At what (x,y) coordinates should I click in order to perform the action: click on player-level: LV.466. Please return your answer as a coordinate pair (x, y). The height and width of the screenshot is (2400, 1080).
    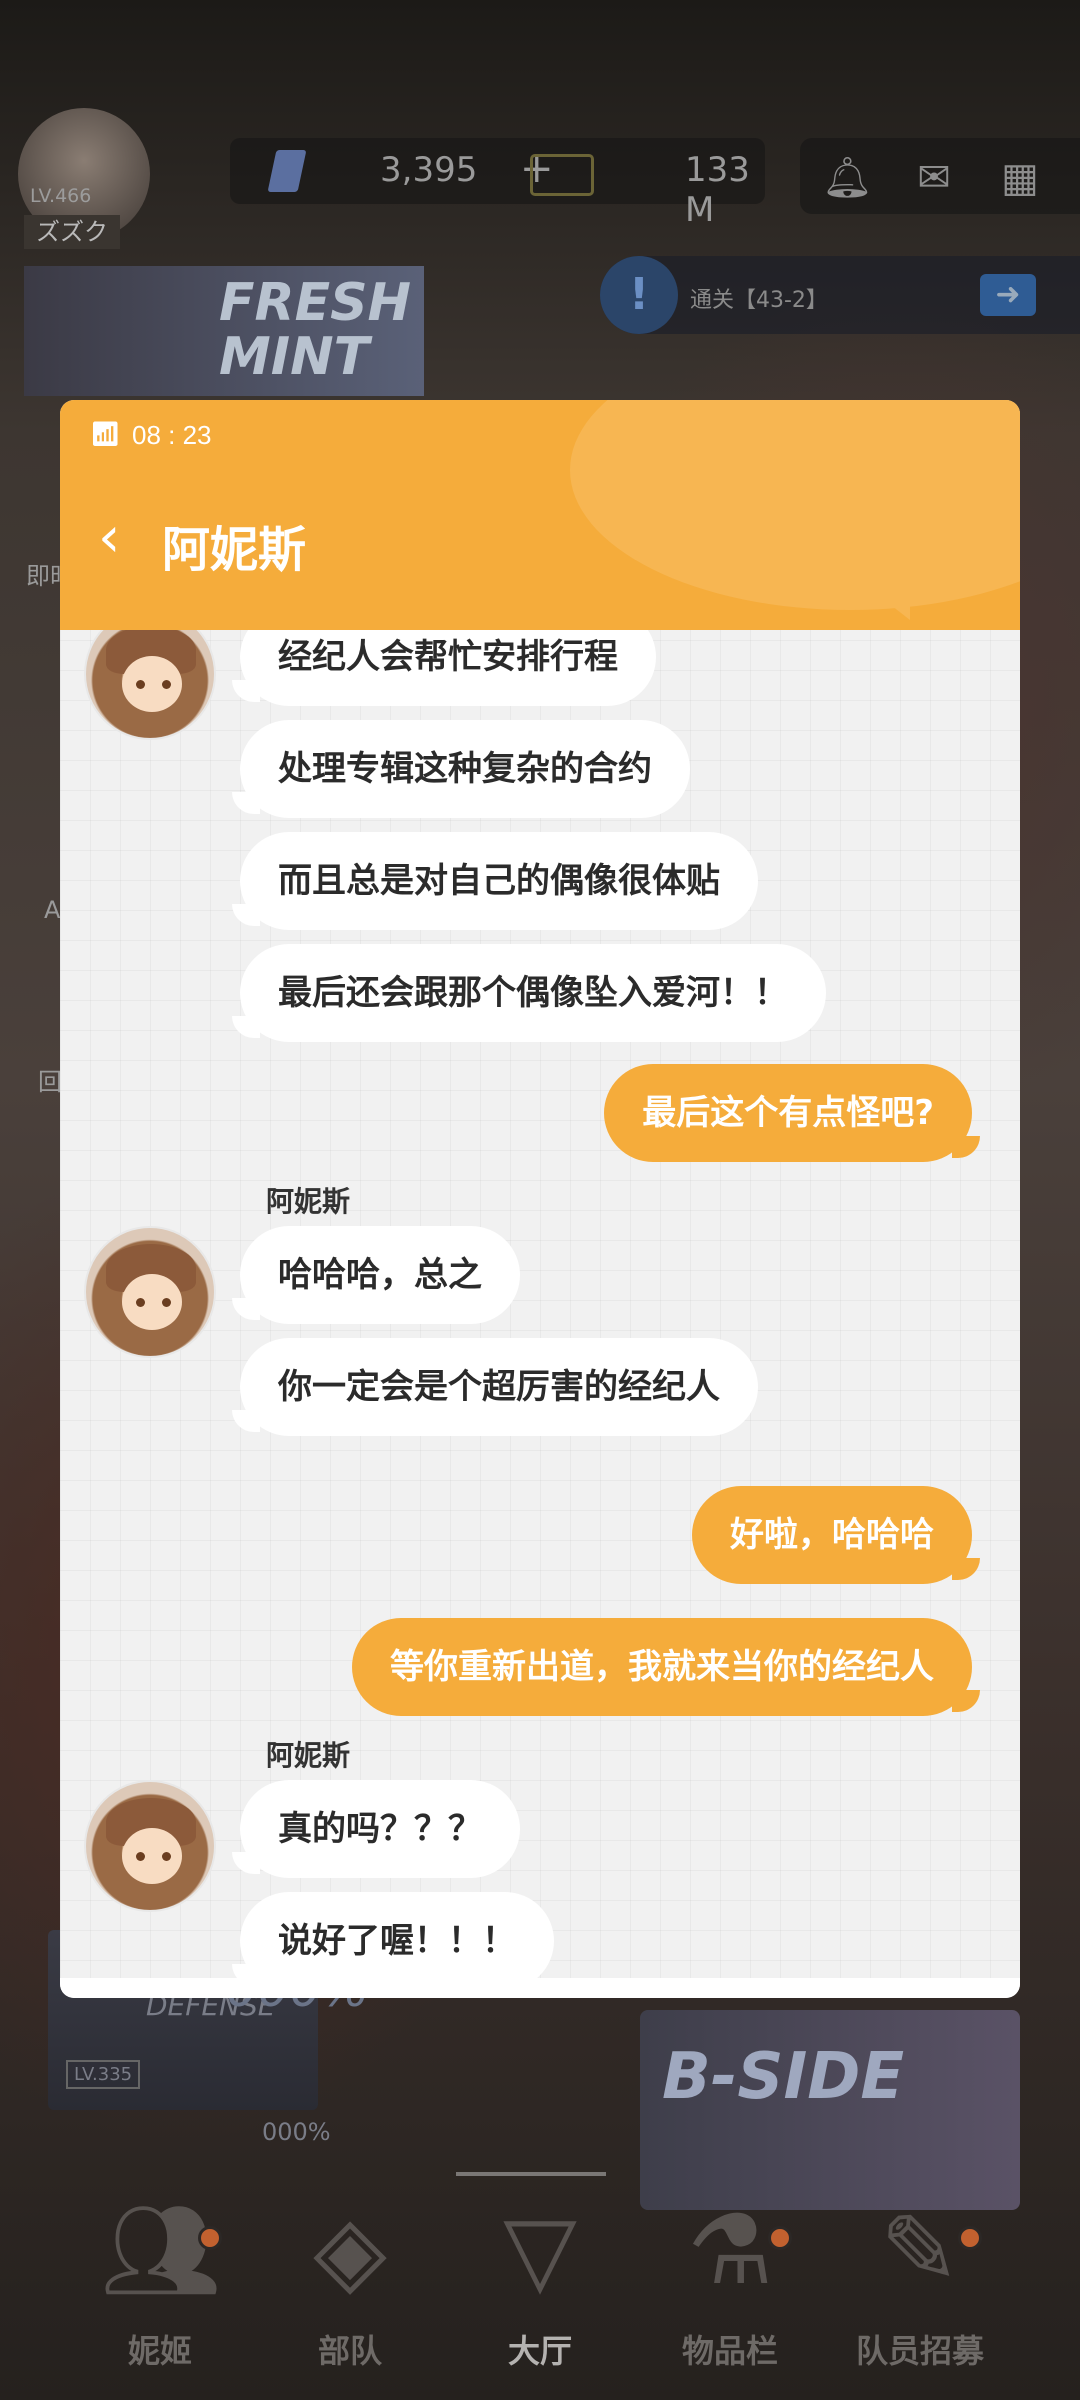
    Looking at the image, I should click on (61, 196).